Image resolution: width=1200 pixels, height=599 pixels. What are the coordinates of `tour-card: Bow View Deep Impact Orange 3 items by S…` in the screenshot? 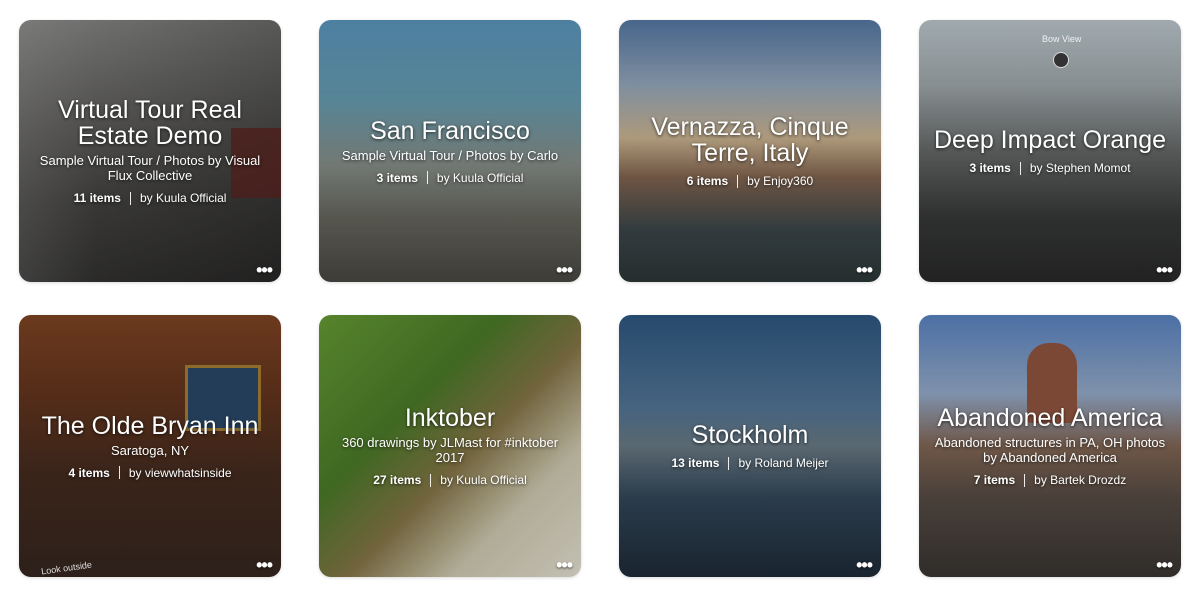 It's located at (1050, 151).